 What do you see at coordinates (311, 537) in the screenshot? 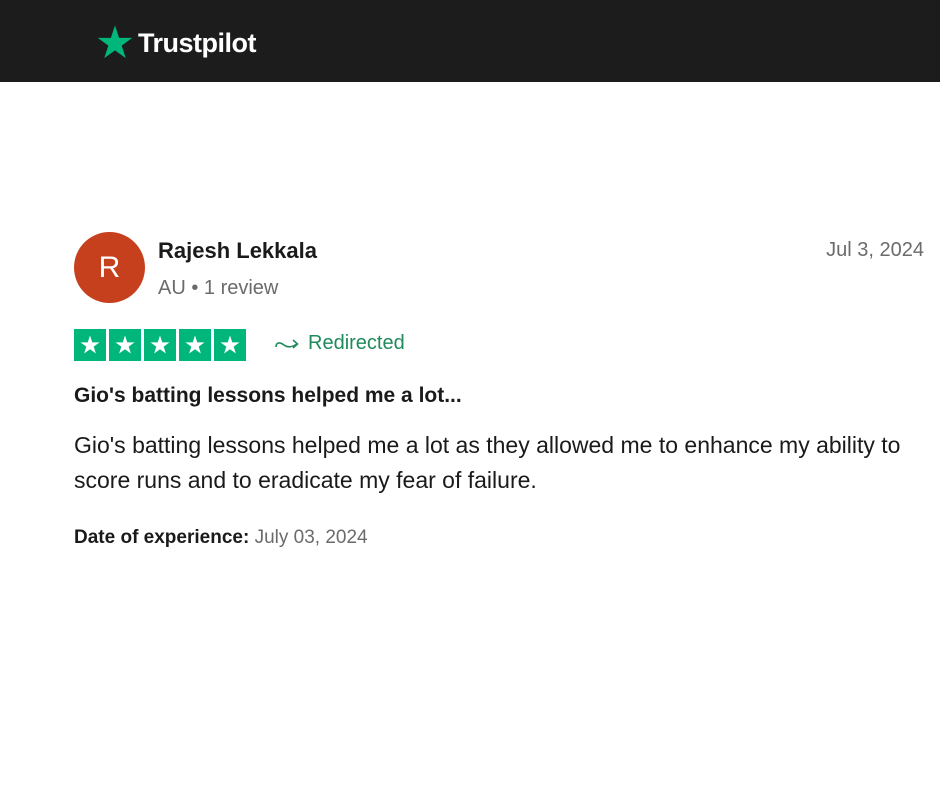
I see `experience-value: July 03, 2024` at bounding box center [311, 537].